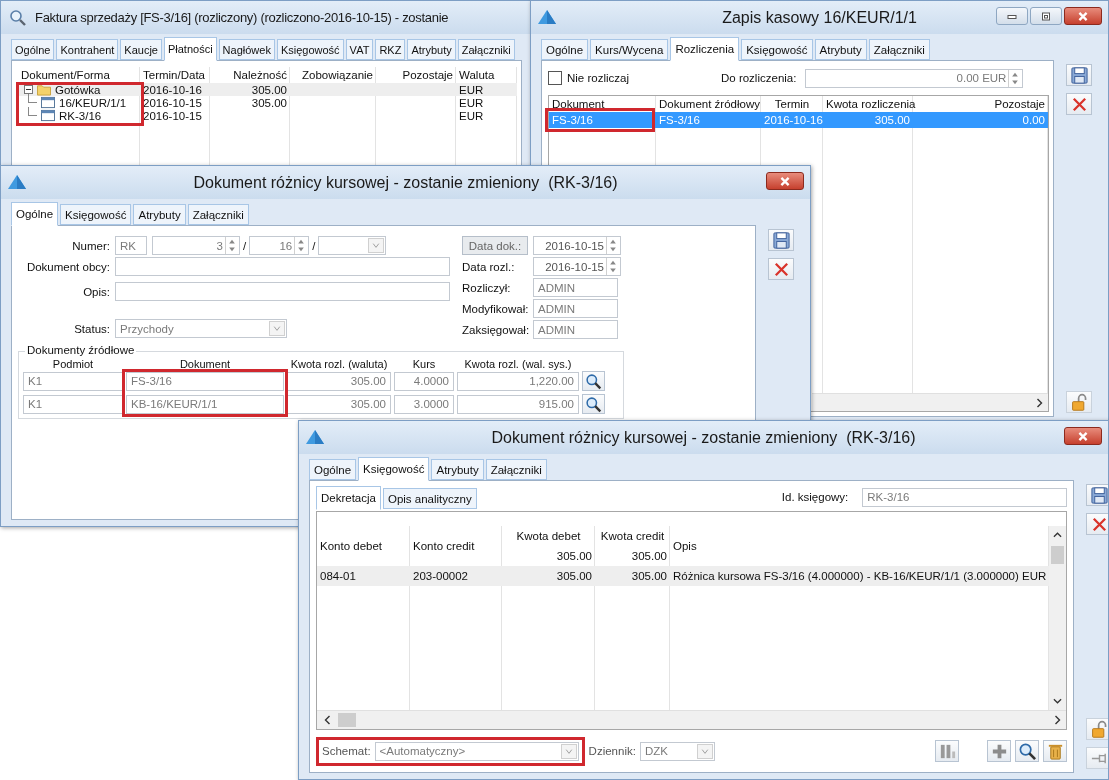  What do you see at coordinates (346, 751) in the screenshot?
I see `field-label: Schemat:` at bounding box center [346, 751].